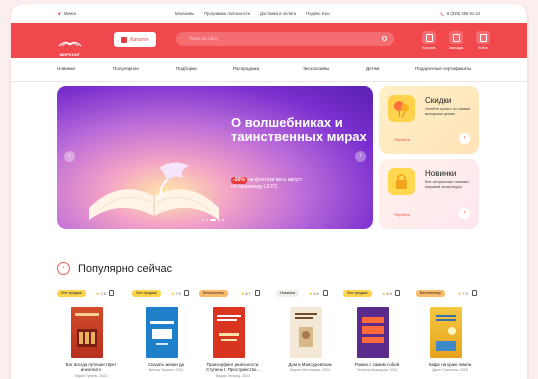  What do you see at coordinates (154, 191) in the screenshot?
I see `open-book-illustration` at bounding box center [154, 191].